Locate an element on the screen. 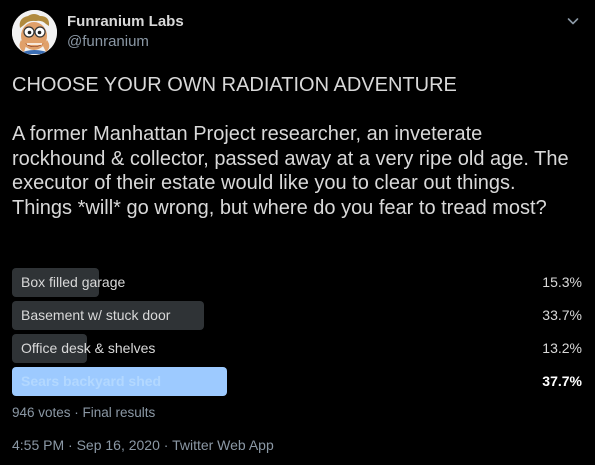 This screenshot has width=595, height=465. poll-option-winner: Sears backyard shed 37.7% is located at coordinates (297, 381).